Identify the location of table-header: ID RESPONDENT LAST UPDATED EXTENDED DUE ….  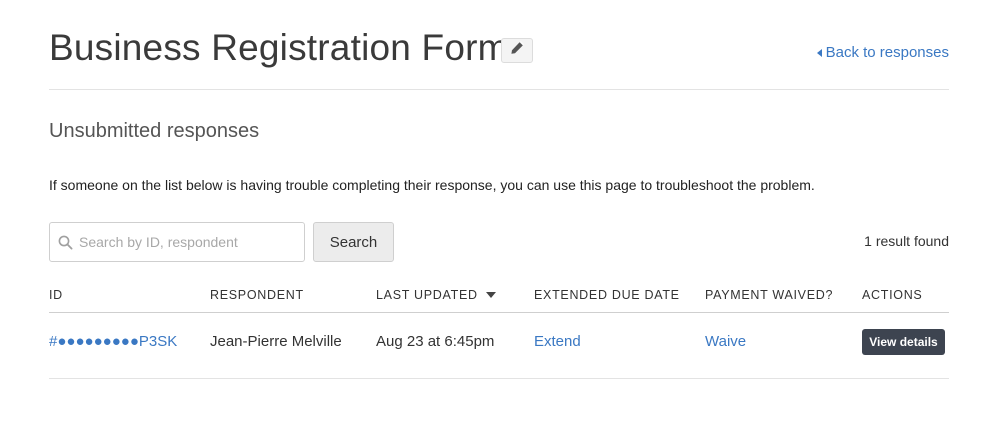
(499, 299).